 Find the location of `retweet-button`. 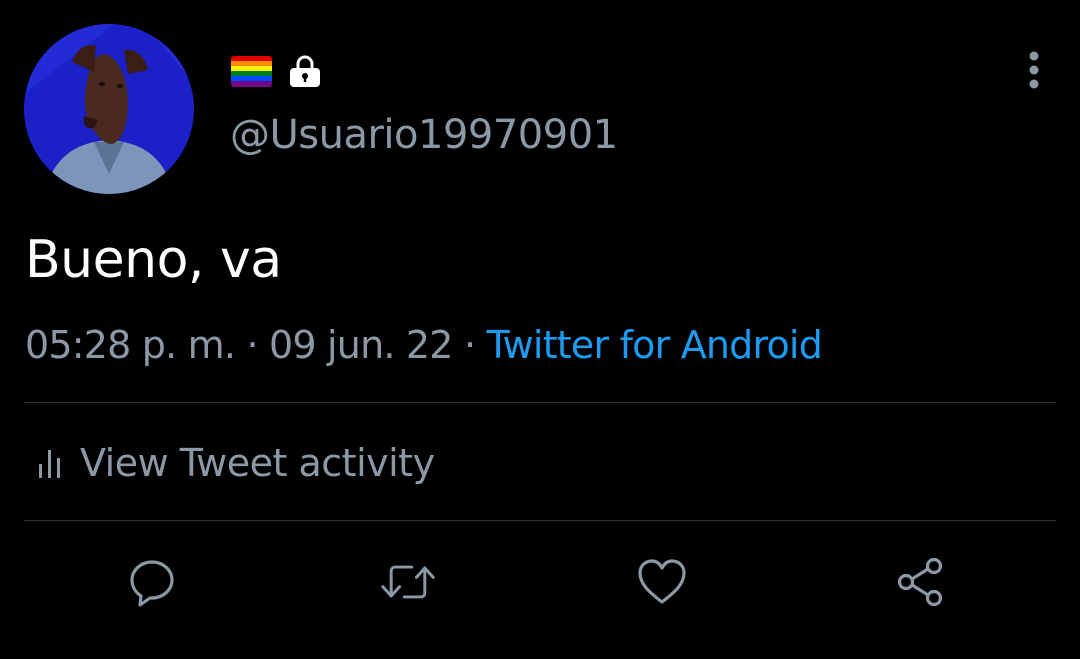

retweet-button is located at coordinates (408, 582).